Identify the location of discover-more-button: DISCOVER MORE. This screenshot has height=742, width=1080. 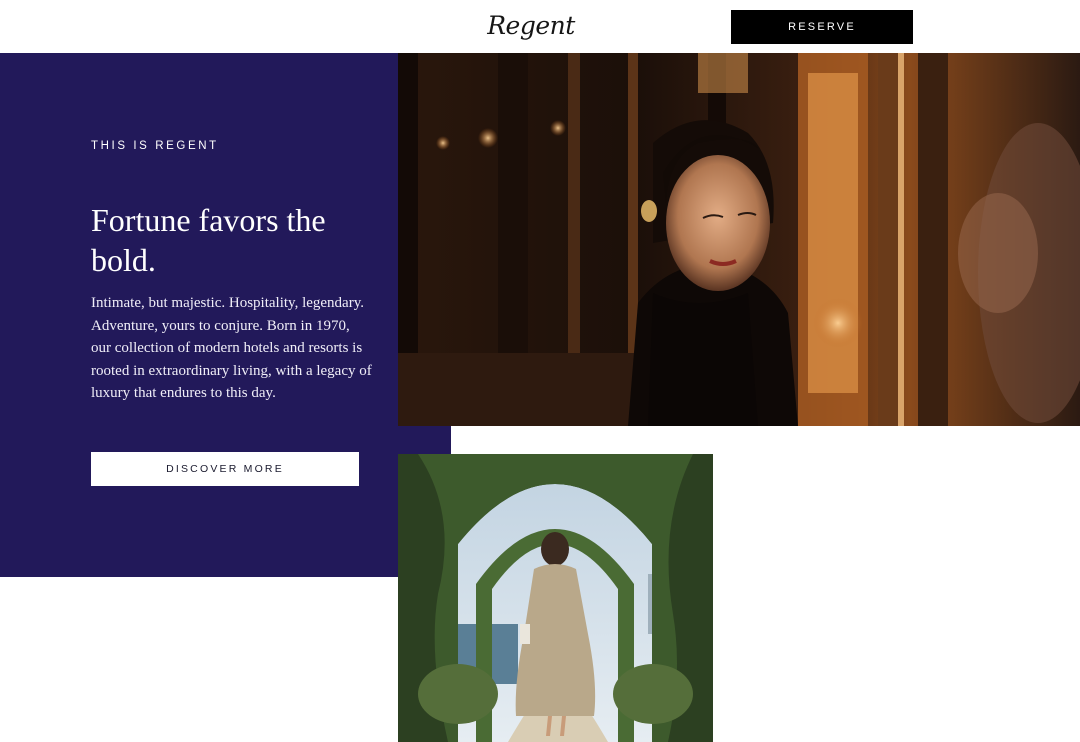
(225, 469).